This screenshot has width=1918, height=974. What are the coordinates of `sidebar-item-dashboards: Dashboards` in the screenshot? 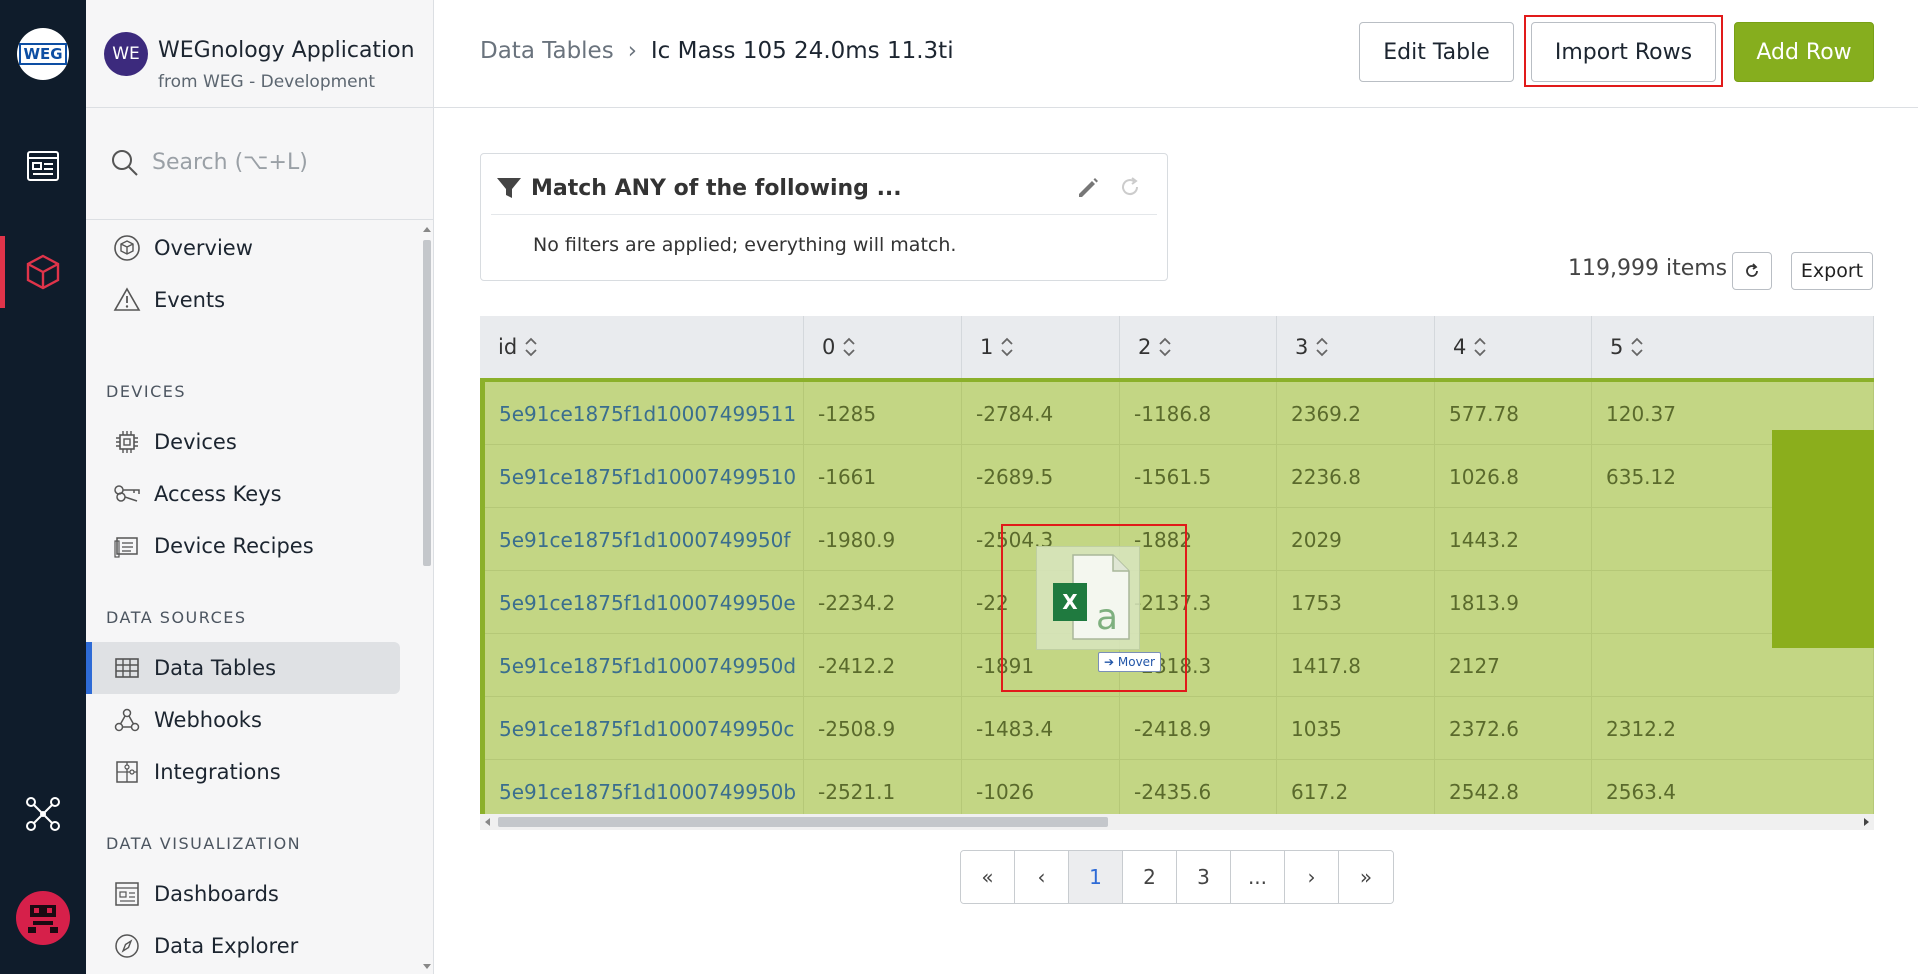 It's located at (243, 894).